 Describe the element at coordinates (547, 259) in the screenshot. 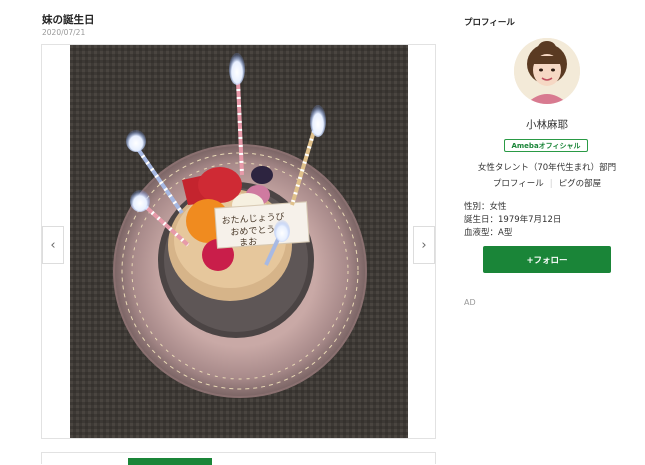

I see `follow-button: +フォロー` at that location.